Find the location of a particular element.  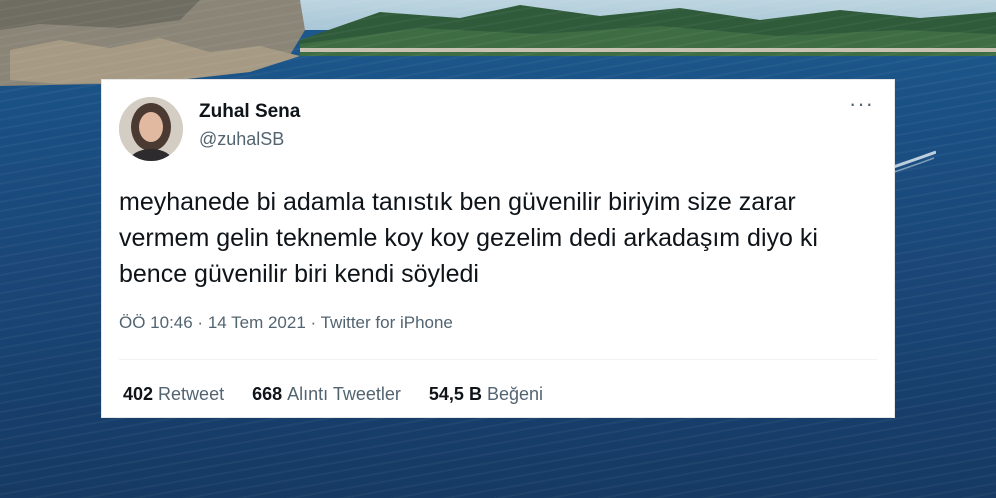

more-options-icon: ··· is located at coordinates (861, 104).